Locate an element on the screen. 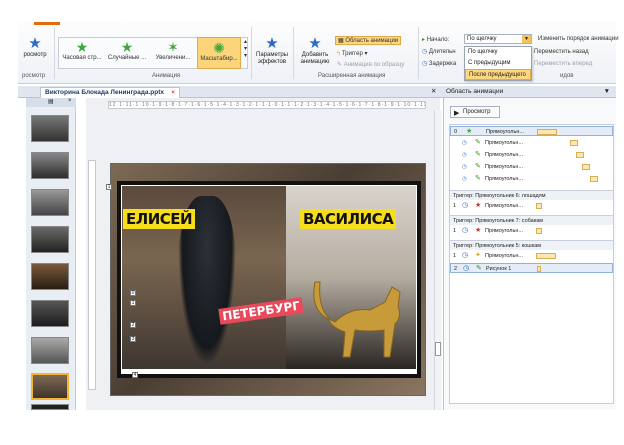 This screenshot has width=624, height=445. slide-thumbnail-selected is located at coordinates (50, 386).